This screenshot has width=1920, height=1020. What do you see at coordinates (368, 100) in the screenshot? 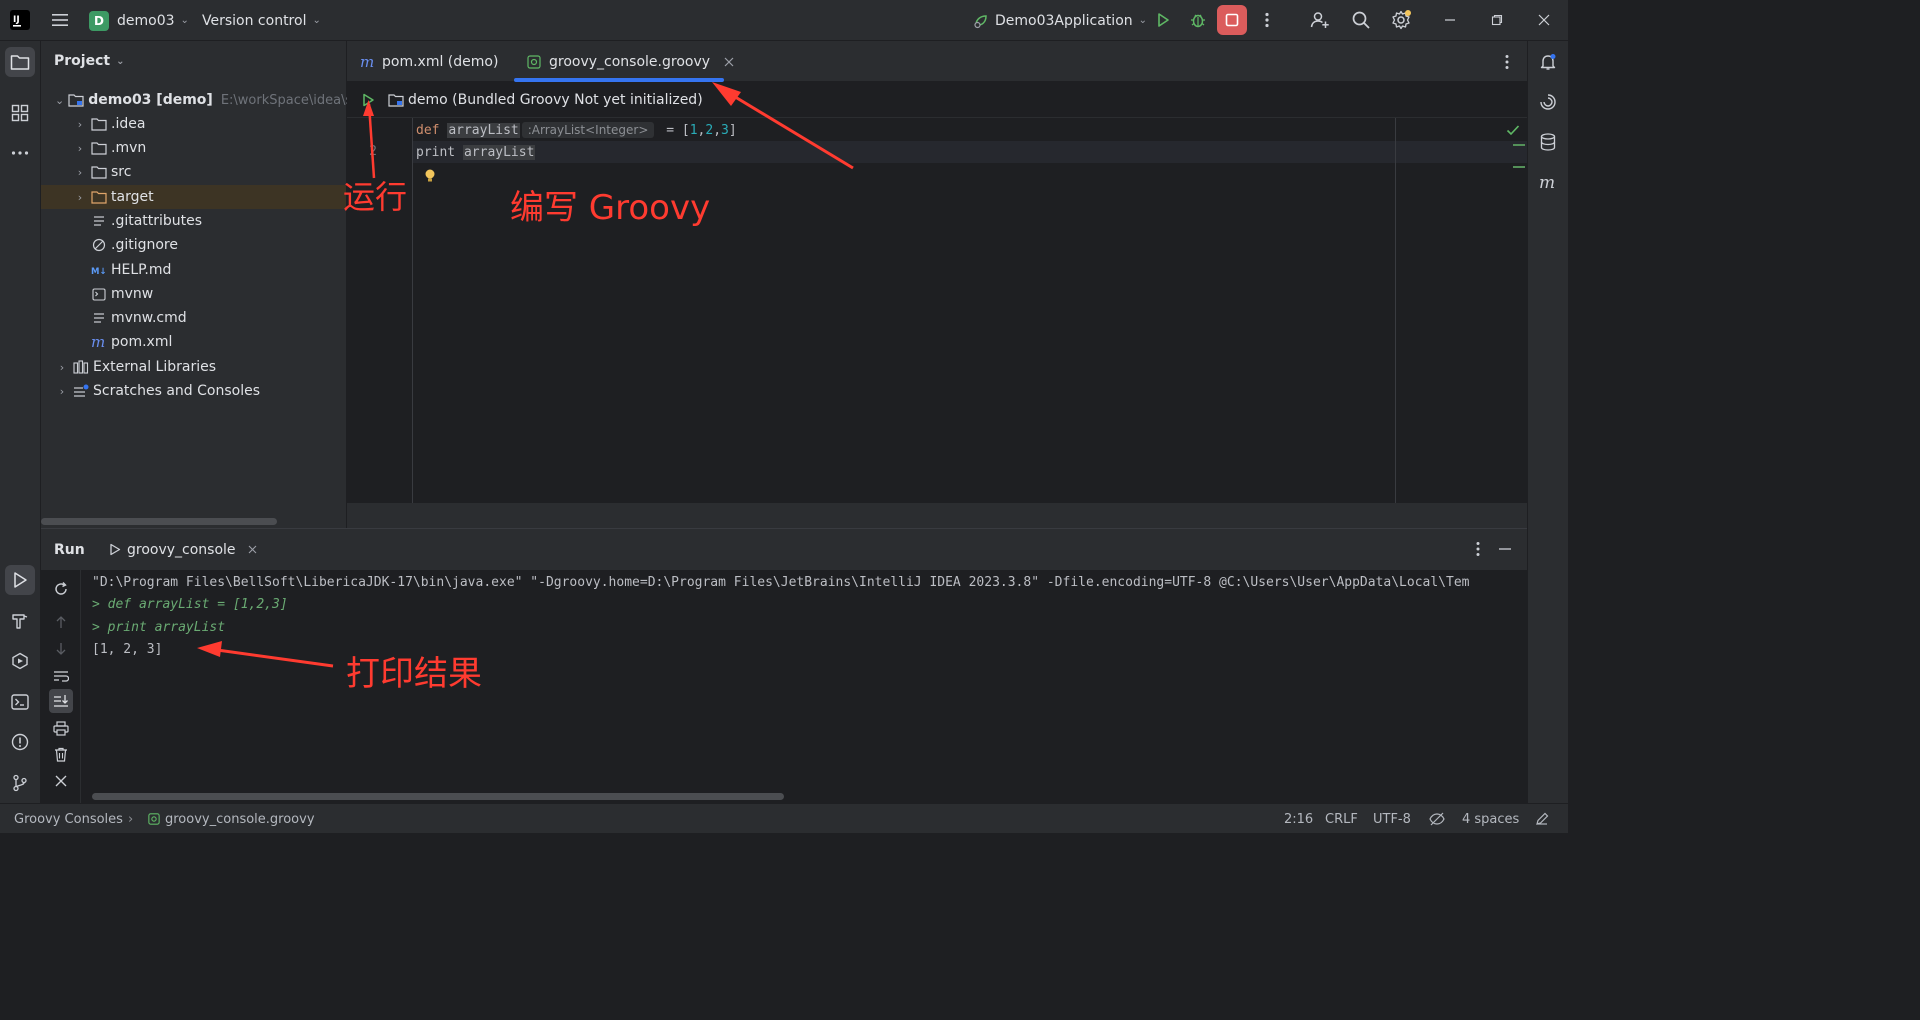
I see `run-script-button` at bounding box center [368, 100].